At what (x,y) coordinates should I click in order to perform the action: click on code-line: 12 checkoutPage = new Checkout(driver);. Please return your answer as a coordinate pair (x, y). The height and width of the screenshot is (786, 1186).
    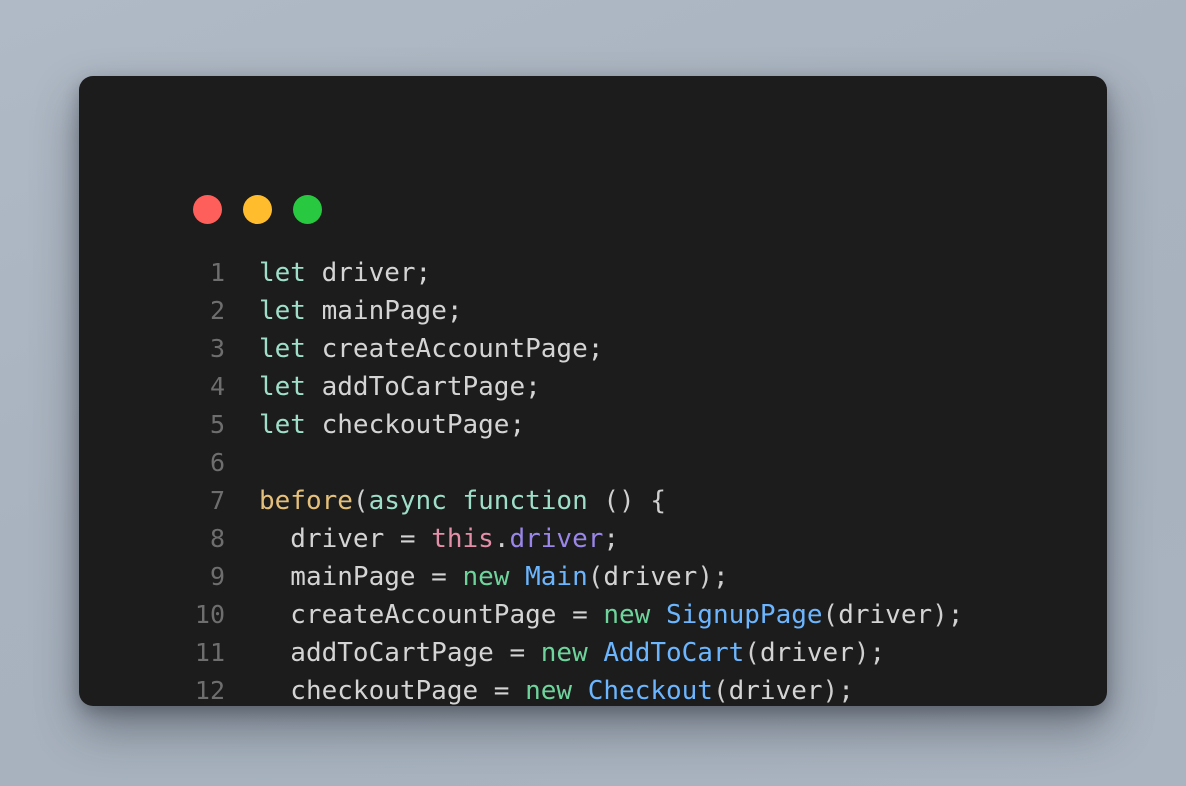
    Looking at the image, I should click on (632, 689).